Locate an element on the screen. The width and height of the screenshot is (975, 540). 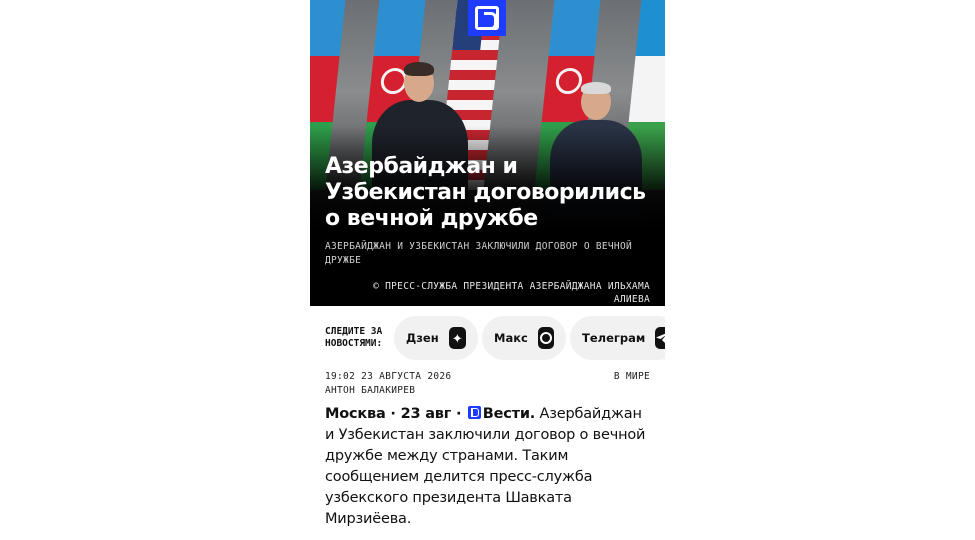
dzen-star-icon: ✦ is located at coordinates (457, 338).